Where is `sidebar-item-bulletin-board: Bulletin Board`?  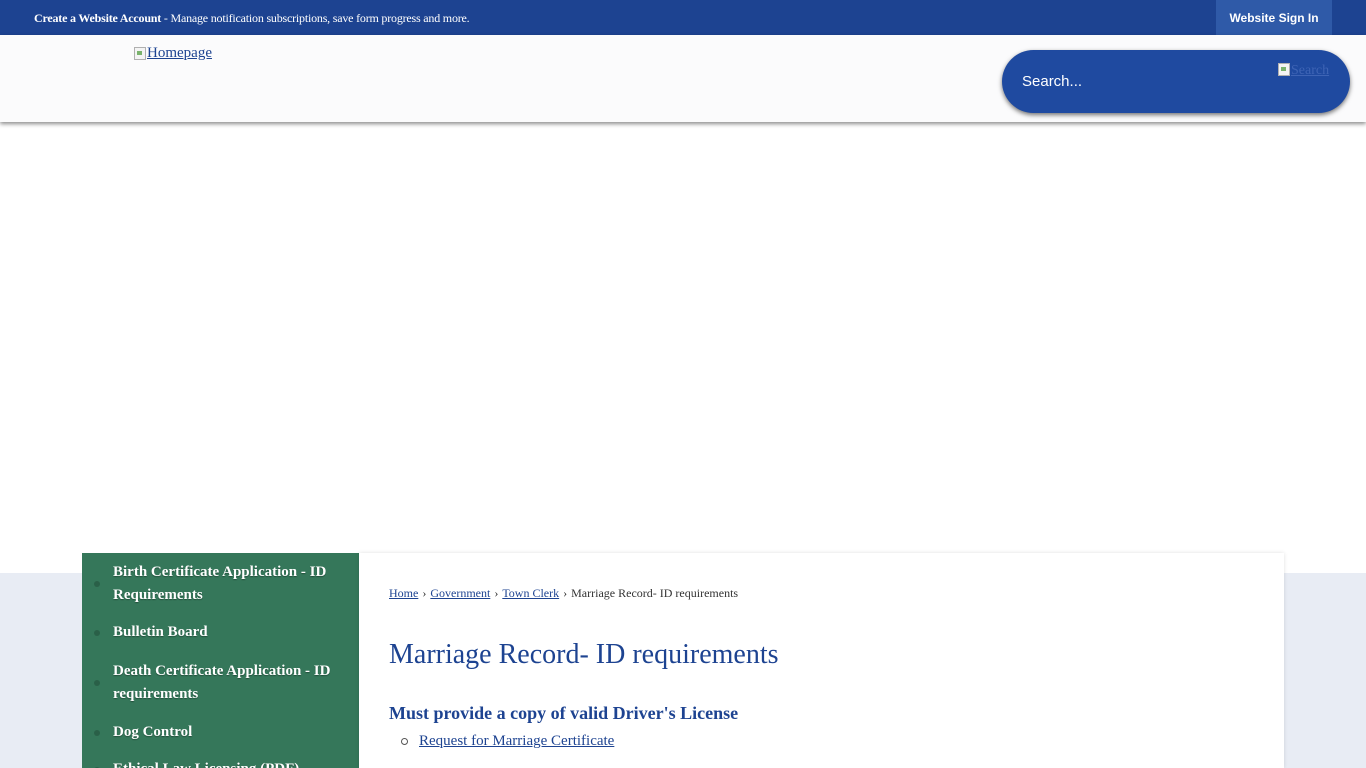
sidebar-item-bulletin-board: Bulletin Board is located at coordinates (220, 632).